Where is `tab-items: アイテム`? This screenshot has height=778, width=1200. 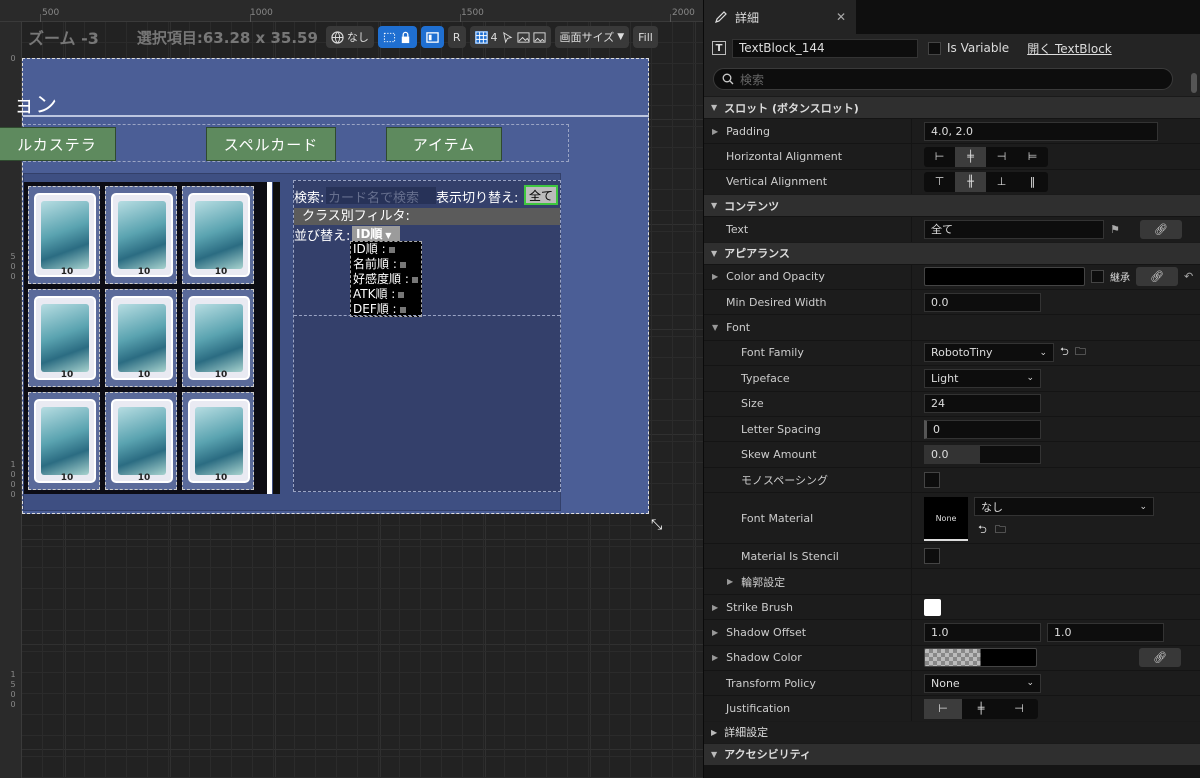
tab-items: アイテム is located at coordinates (444, 144).